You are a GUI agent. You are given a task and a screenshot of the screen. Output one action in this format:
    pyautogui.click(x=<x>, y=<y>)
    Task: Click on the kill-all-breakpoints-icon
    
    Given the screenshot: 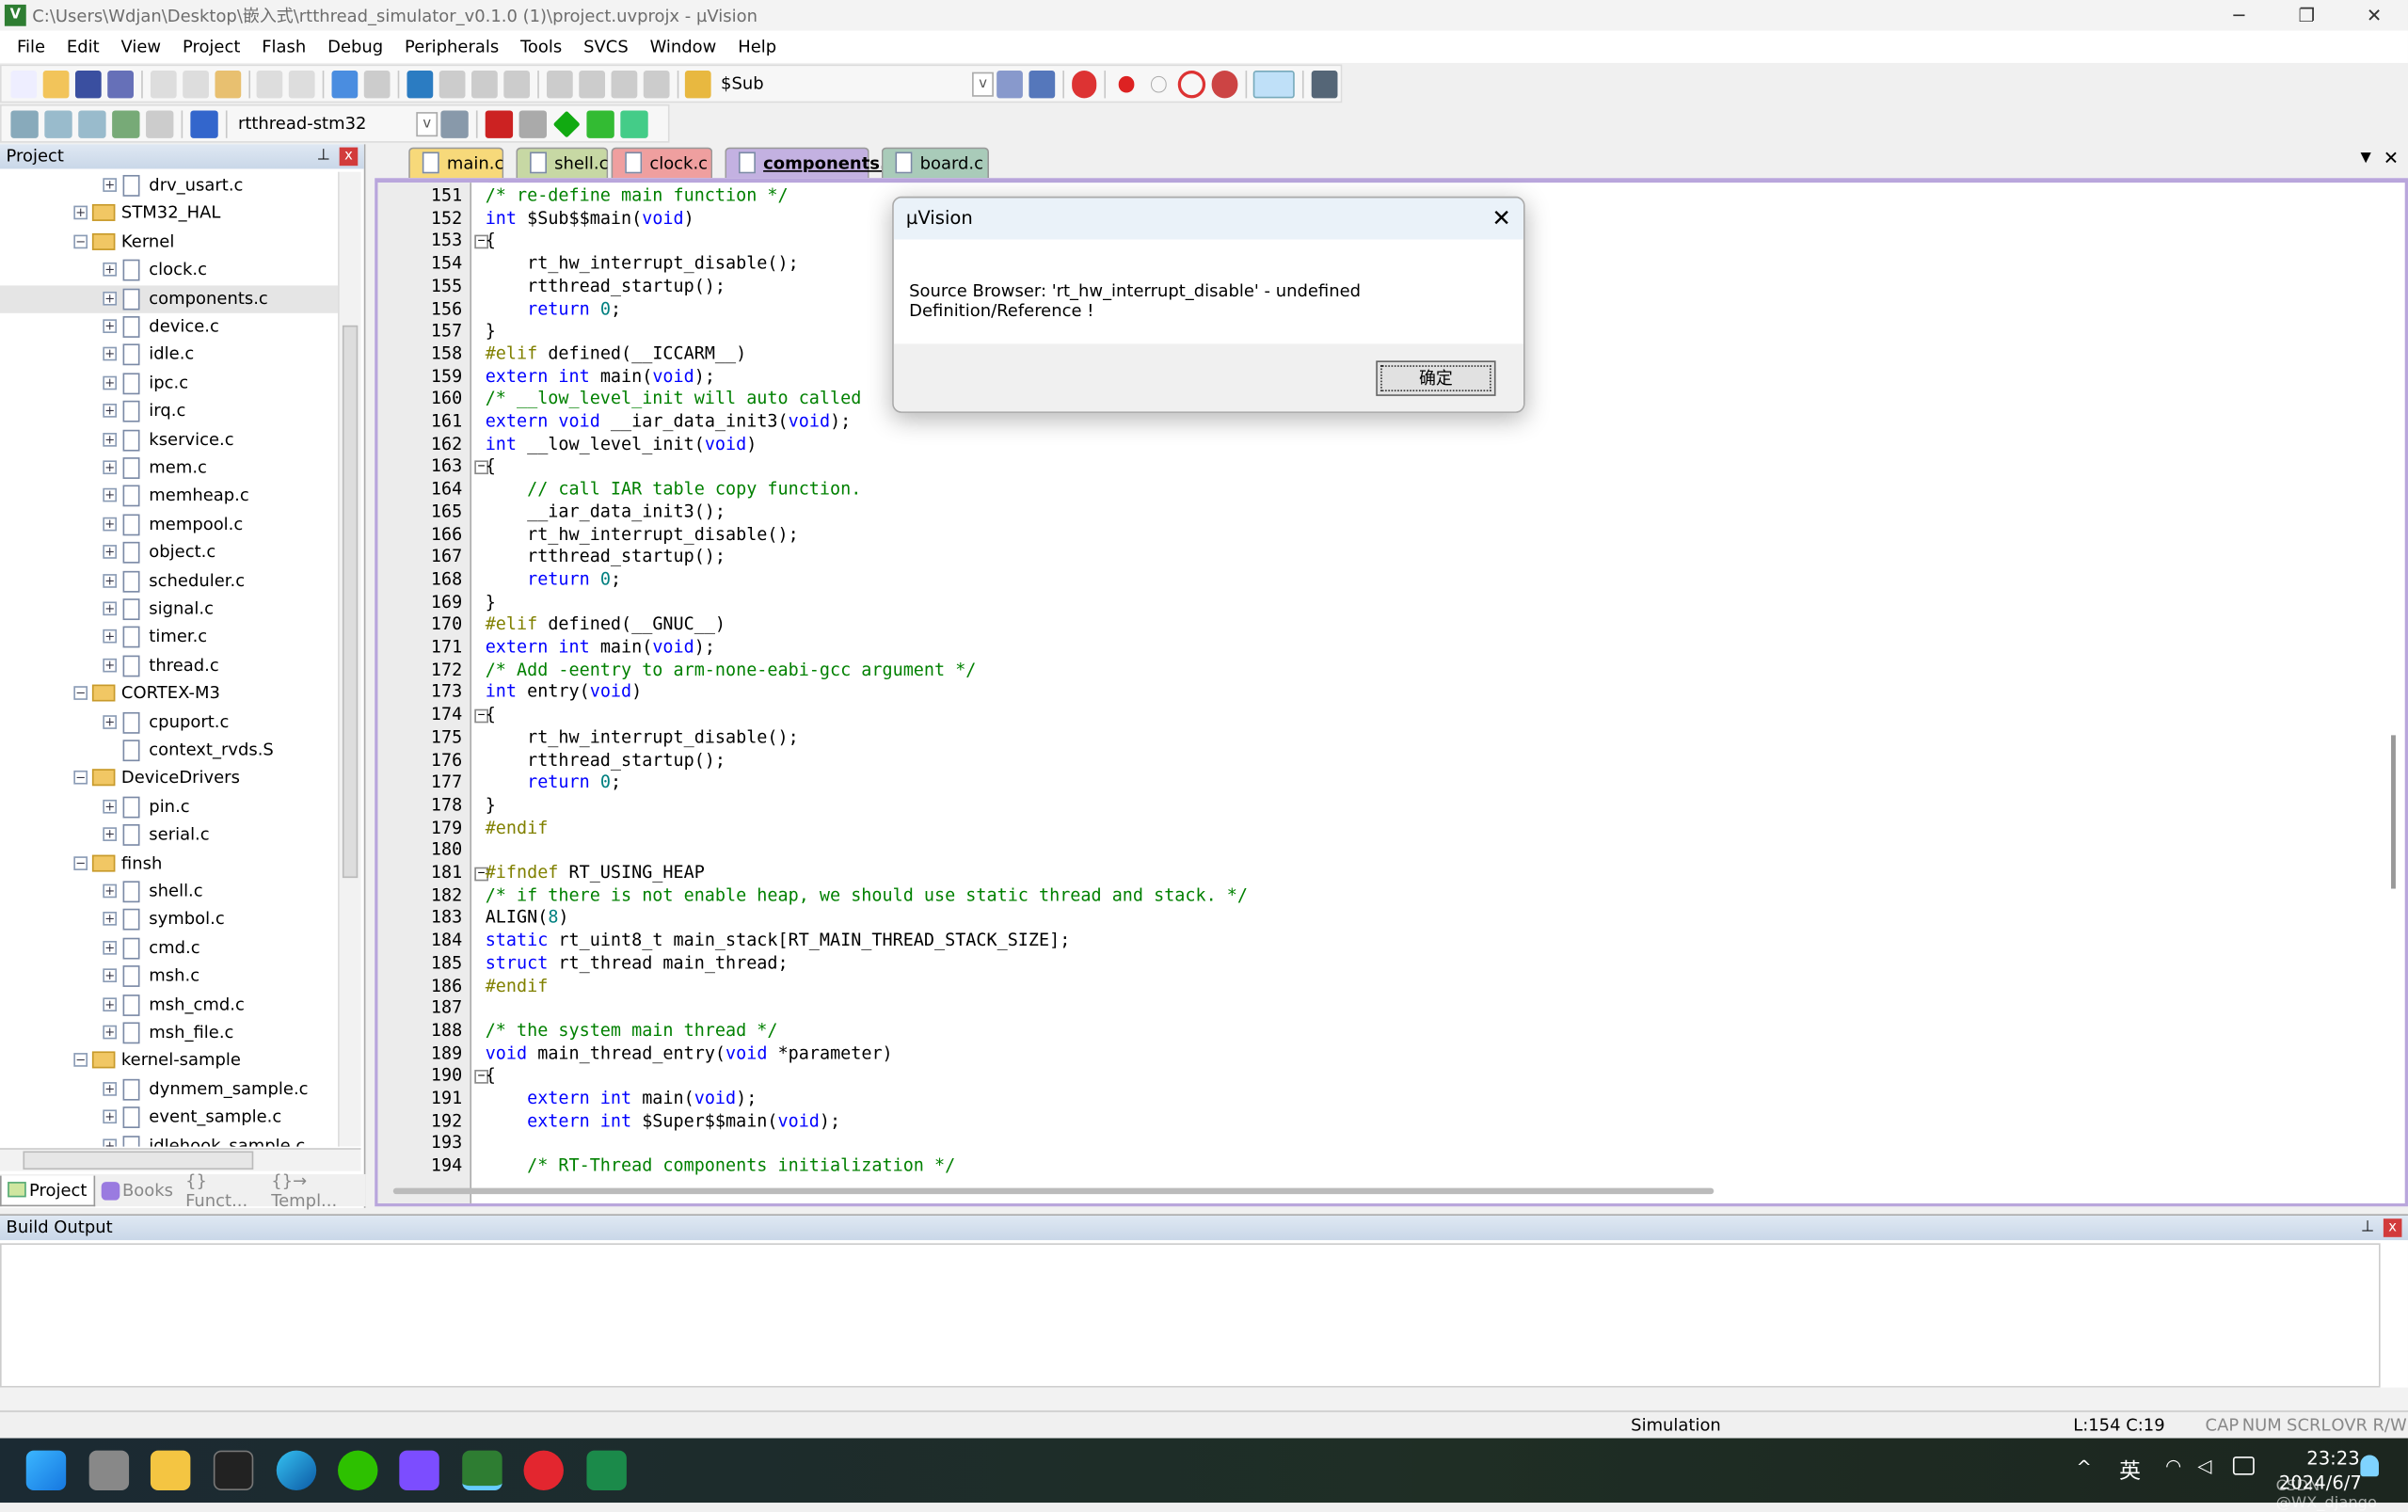 What is the action you would take?
    pyautogui.click(x=1223, y=84)
    